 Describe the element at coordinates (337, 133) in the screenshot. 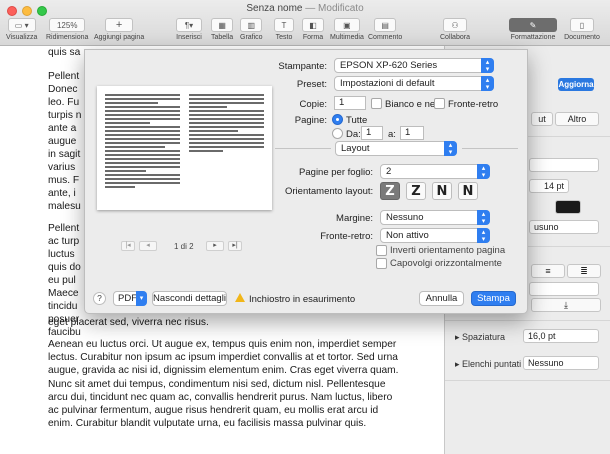

I see `pages-range-radio` at that location.